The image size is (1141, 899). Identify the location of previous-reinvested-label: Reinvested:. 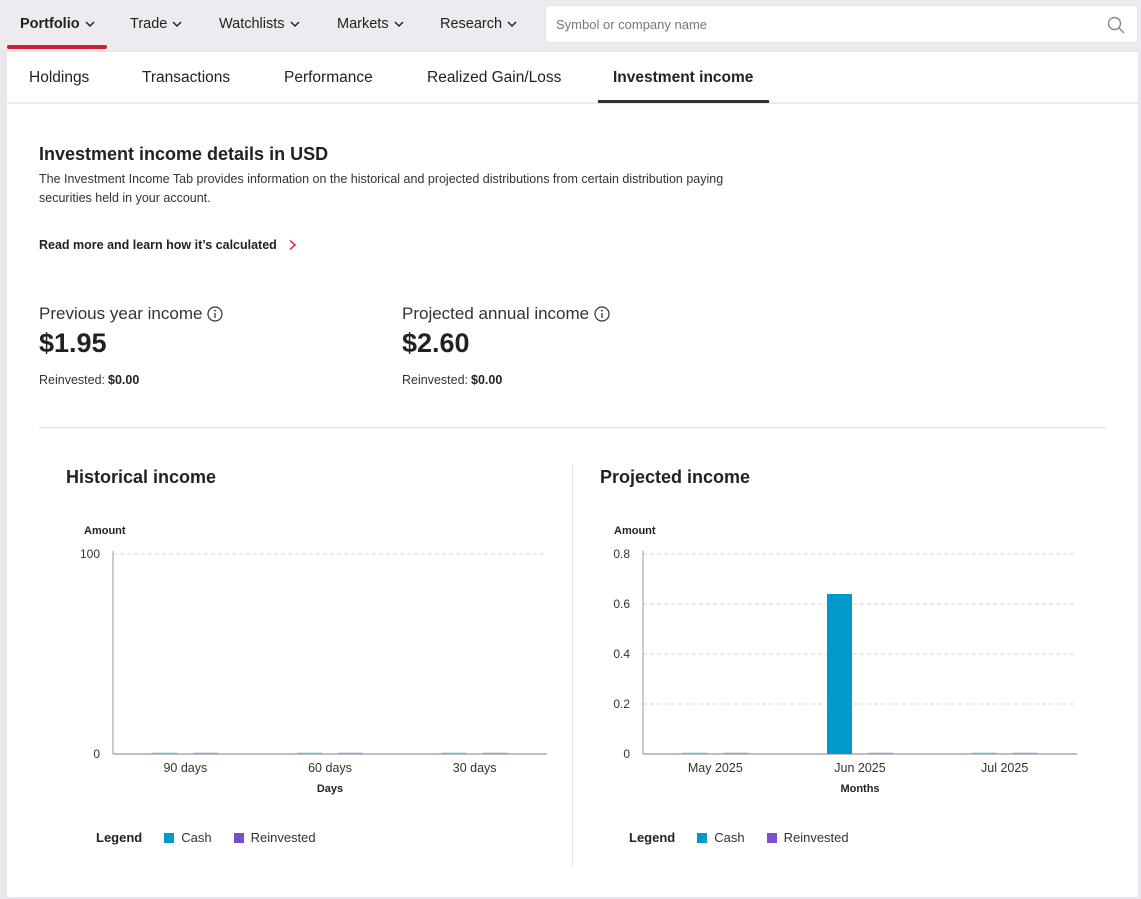
(72, 380).